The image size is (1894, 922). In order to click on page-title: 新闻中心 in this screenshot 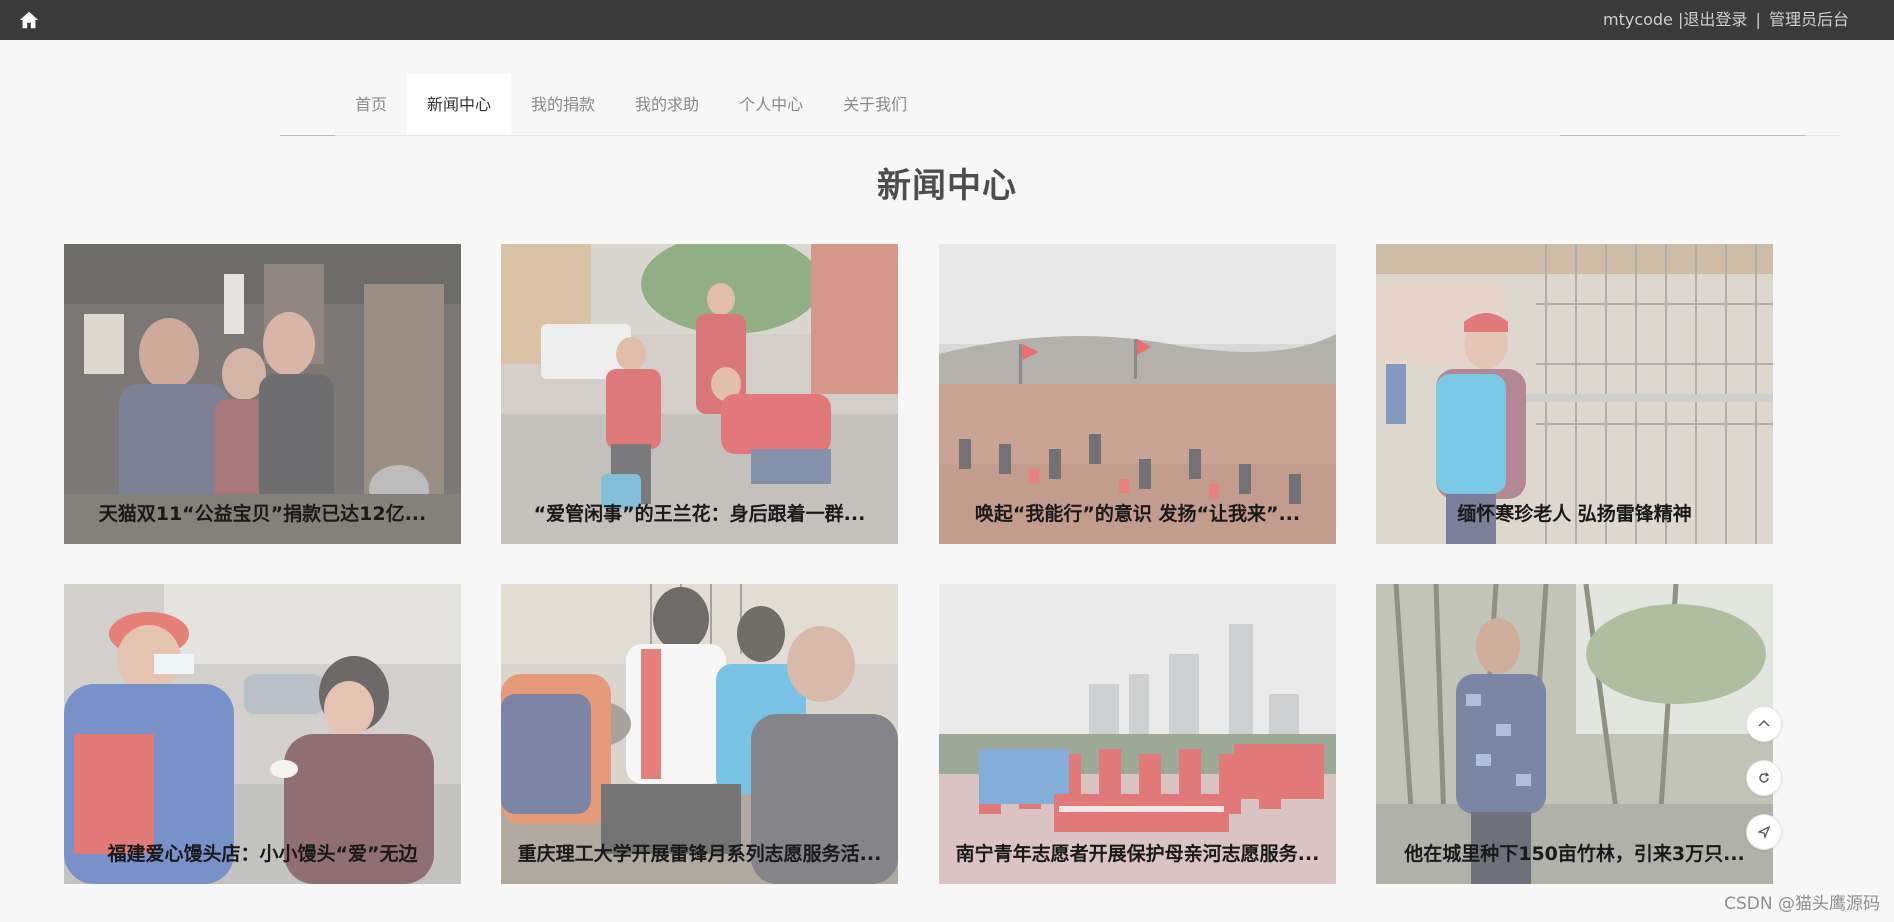, I will do `click(947, 186)`.